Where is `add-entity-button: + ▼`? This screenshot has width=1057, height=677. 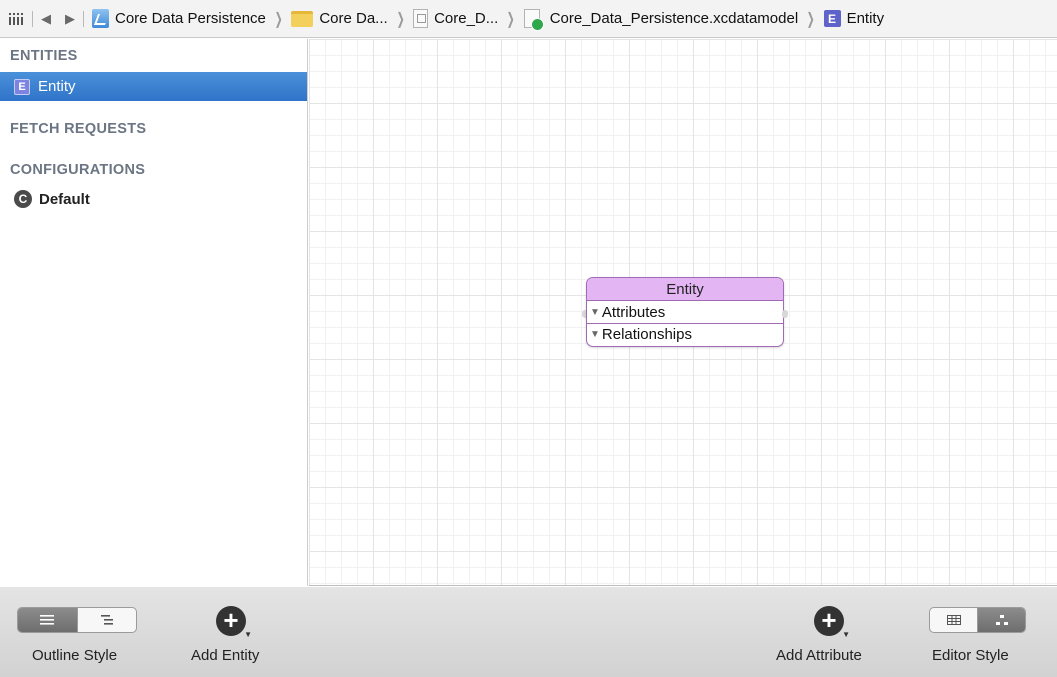
add-entity-button: + ▼ is located at coordinates (234, 622).